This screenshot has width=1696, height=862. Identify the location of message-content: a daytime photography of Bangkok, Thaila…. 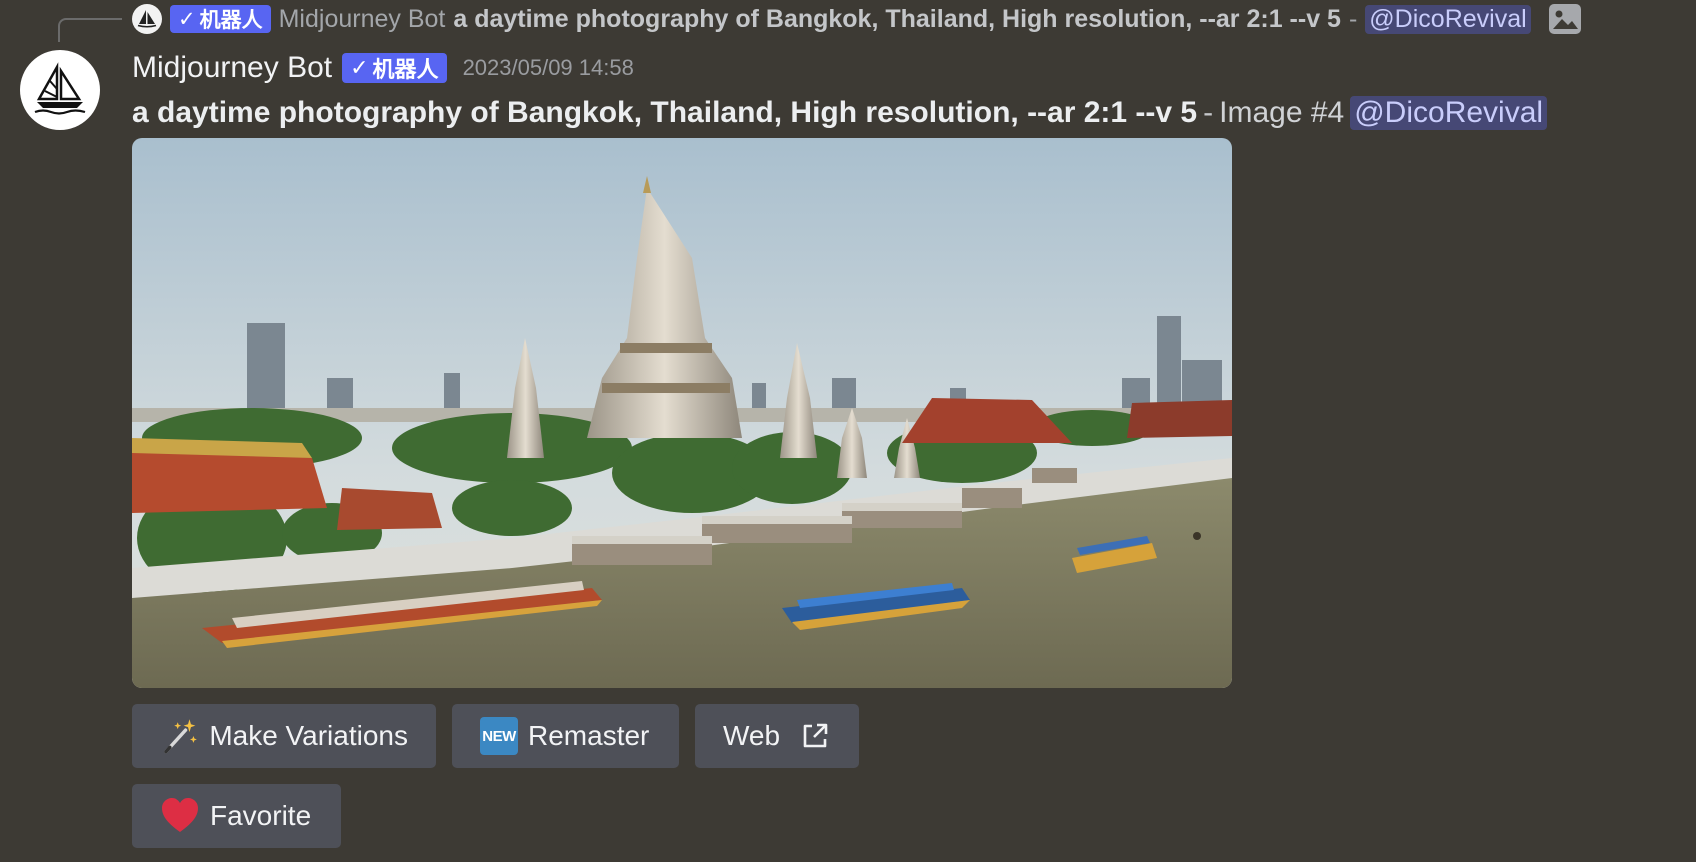
(840, 113).